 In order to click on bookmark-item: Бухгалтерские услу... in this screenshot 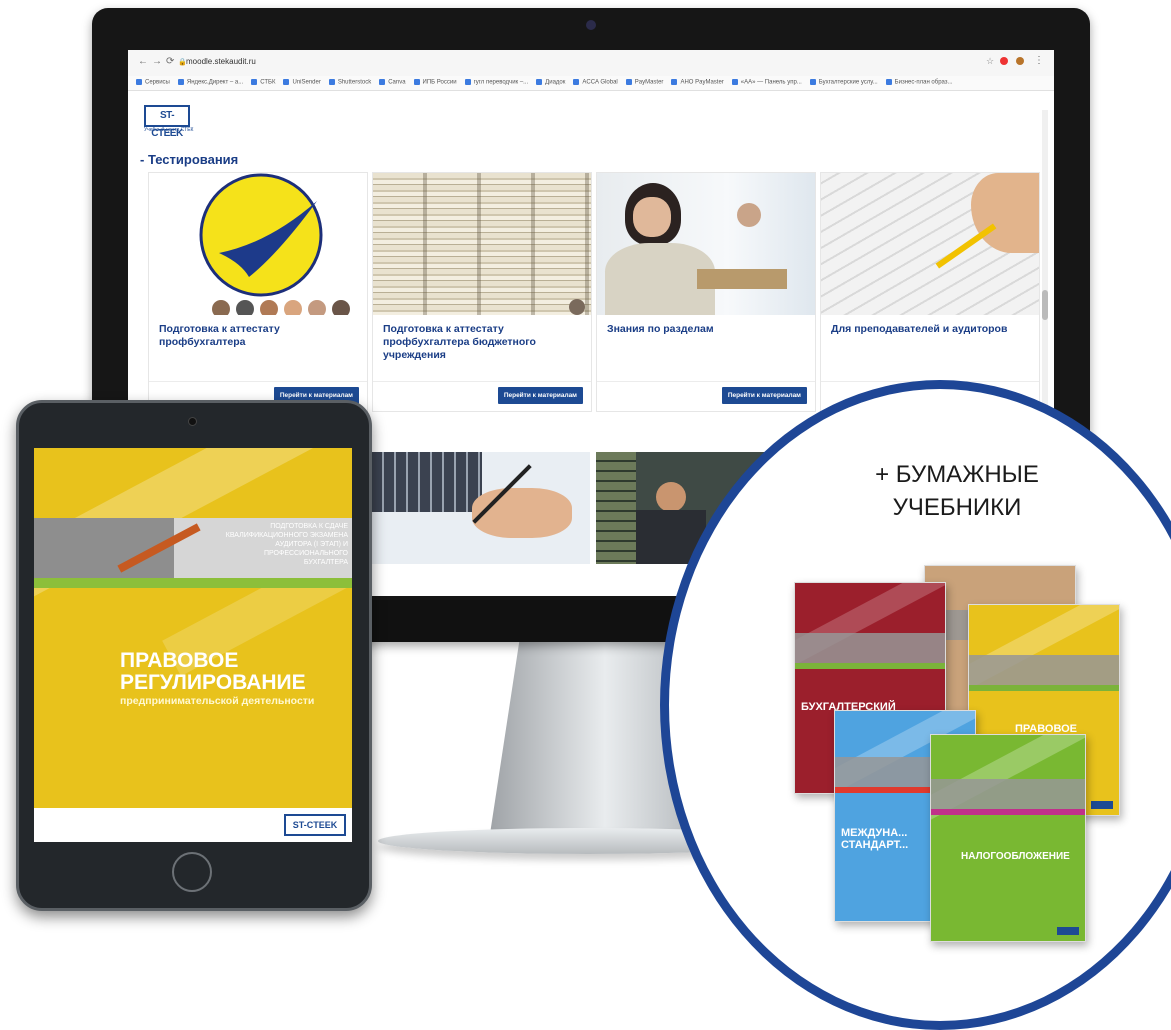, I will do `click(843, 82)`.